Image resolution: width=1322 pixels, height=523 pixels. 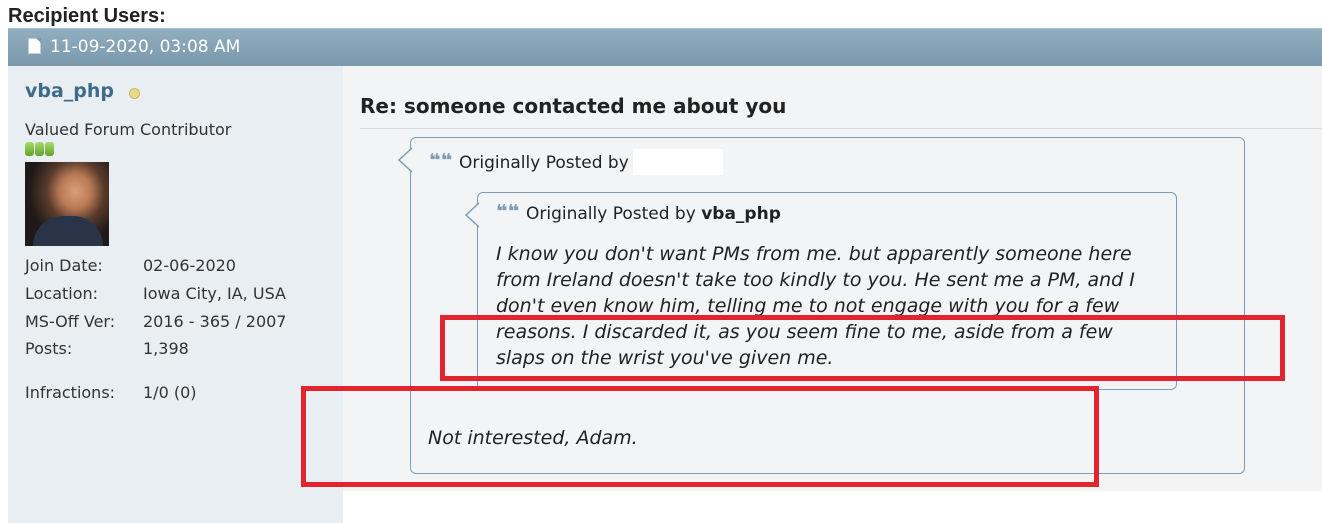 What do you see at coordinates (189, 265) in the screenshot?
I see `stat-value: 02-06-2020` at bounding box center [189, 265].